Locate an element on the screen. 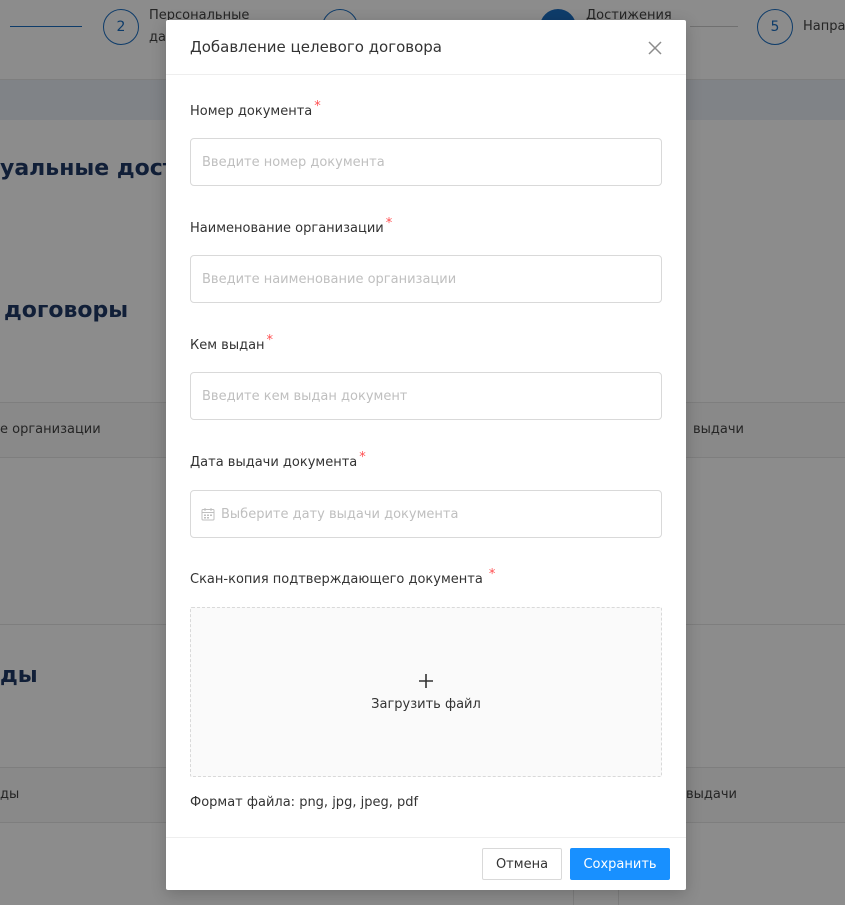  plus-icon is located at coordinates (426, 680).